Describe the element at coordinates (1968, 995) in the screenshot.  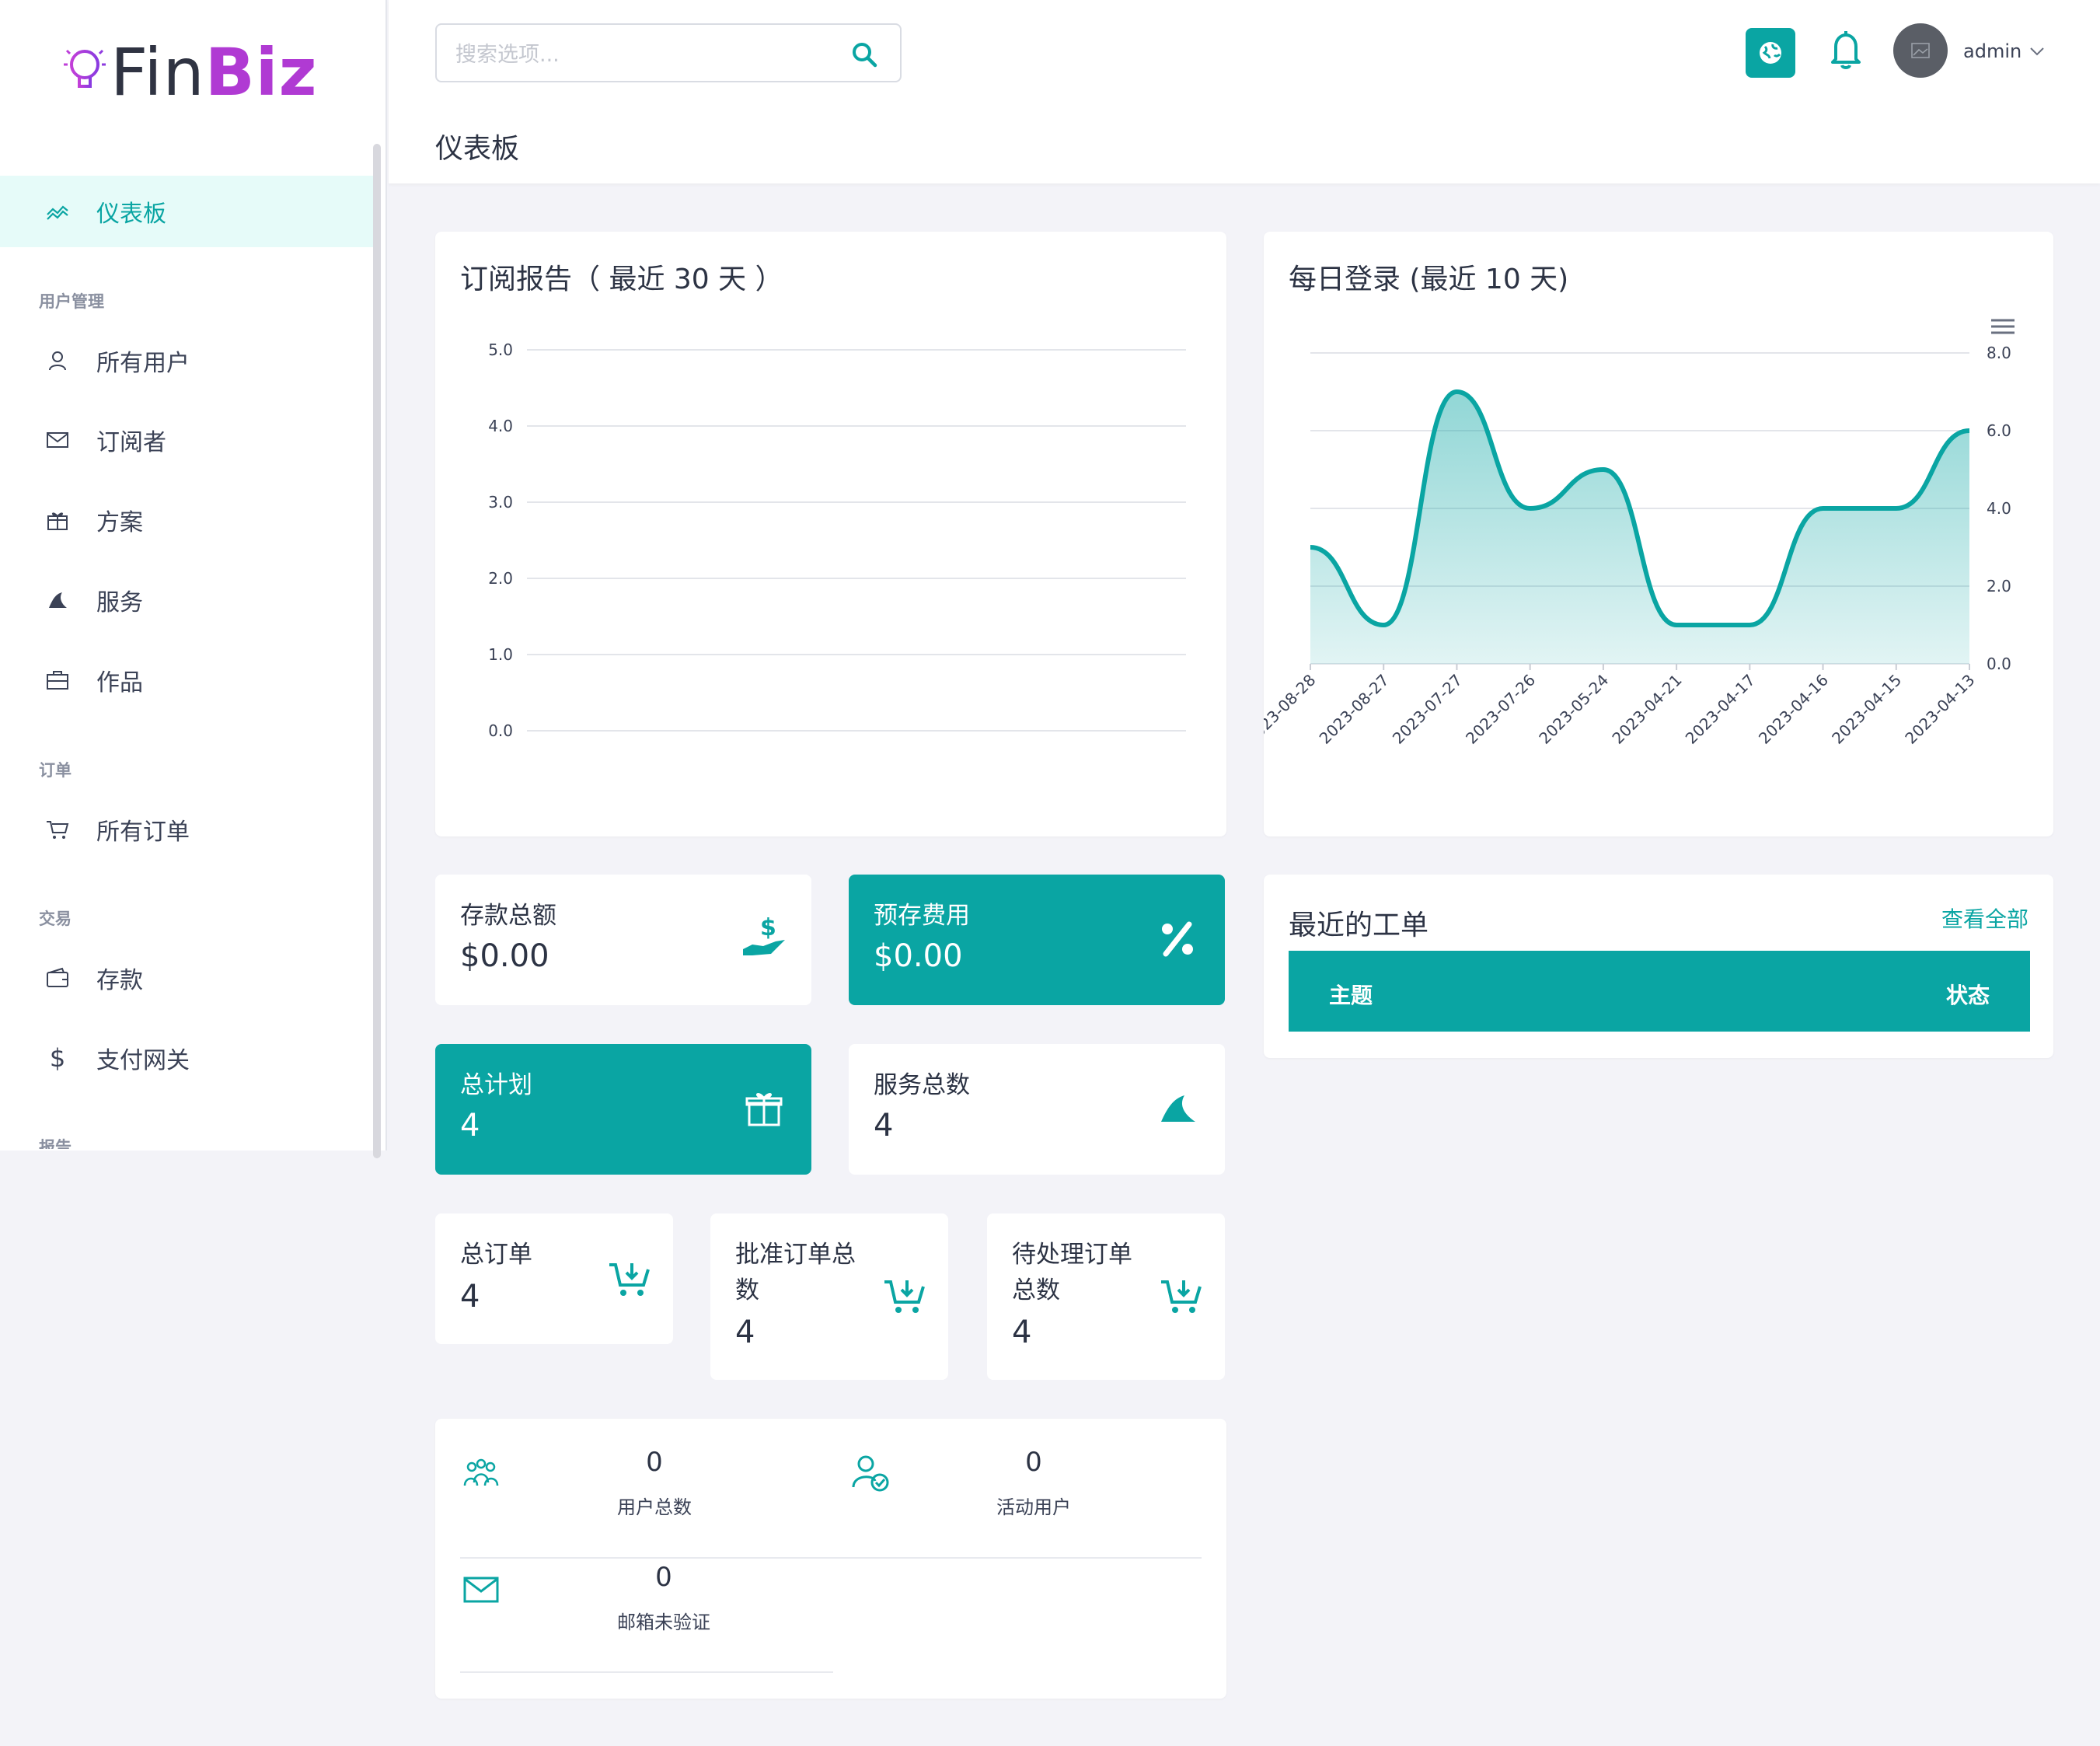
I see `column-status: 状态` at that location.